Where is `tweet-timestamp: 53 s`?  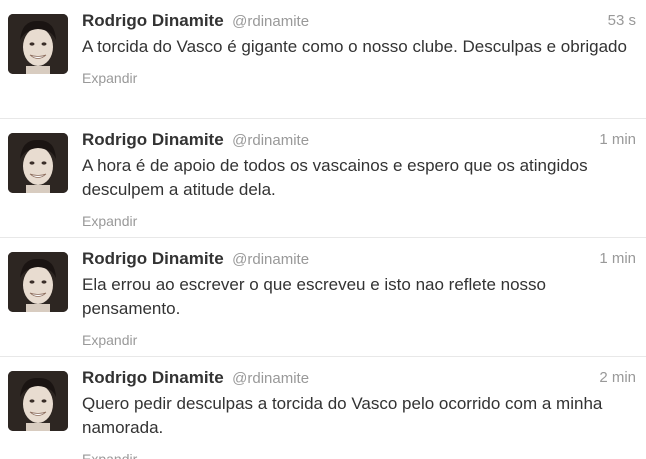 tweet-timestamp: 53 s is located at coordinates (622, 21).